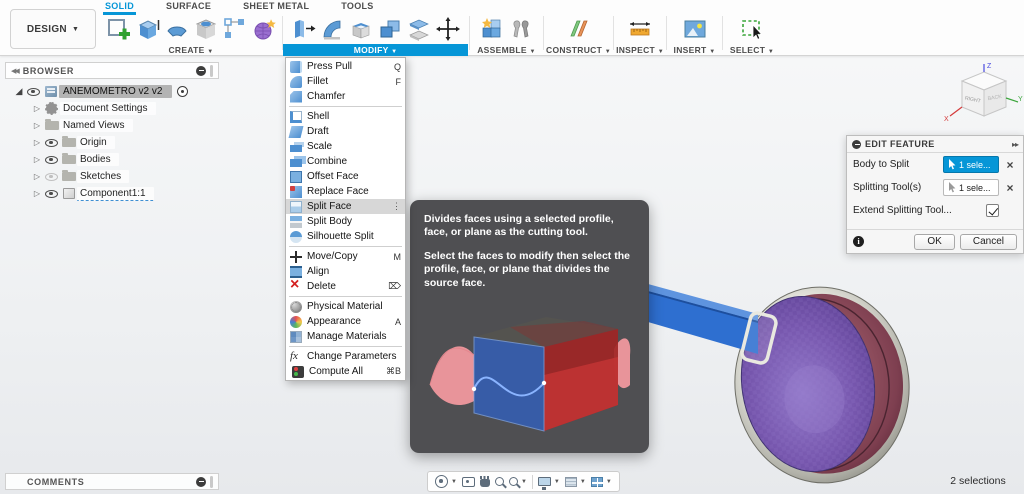  Describe the element at coordinates (345, 146) in the screenshot. I see `menu-item-scale: Scale` at that location.